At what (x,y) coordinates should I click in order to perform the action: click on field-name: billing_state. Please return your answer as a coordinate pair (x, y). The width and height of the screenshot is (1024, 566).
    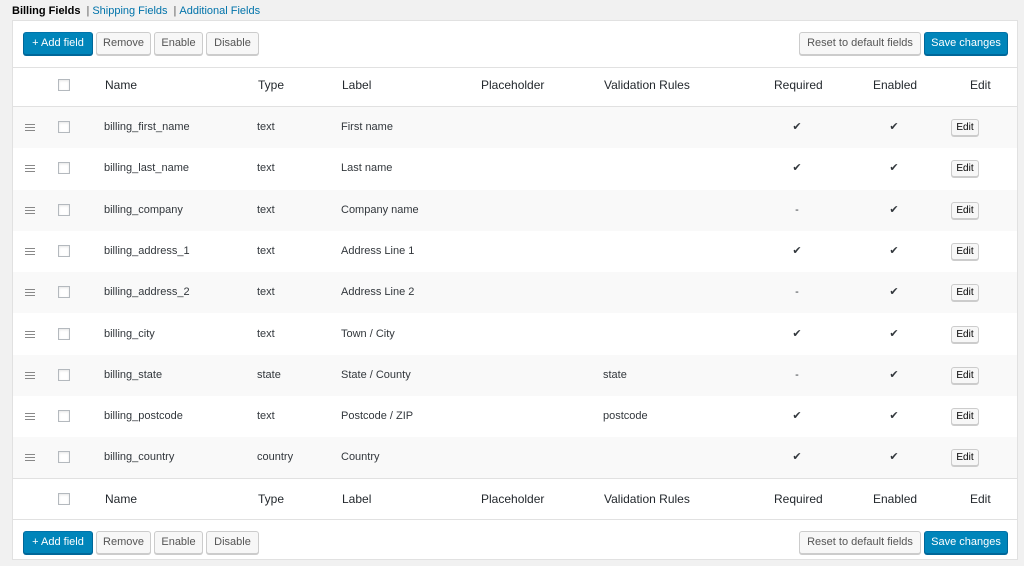
    Looking at the image, I should click on (133, 374).